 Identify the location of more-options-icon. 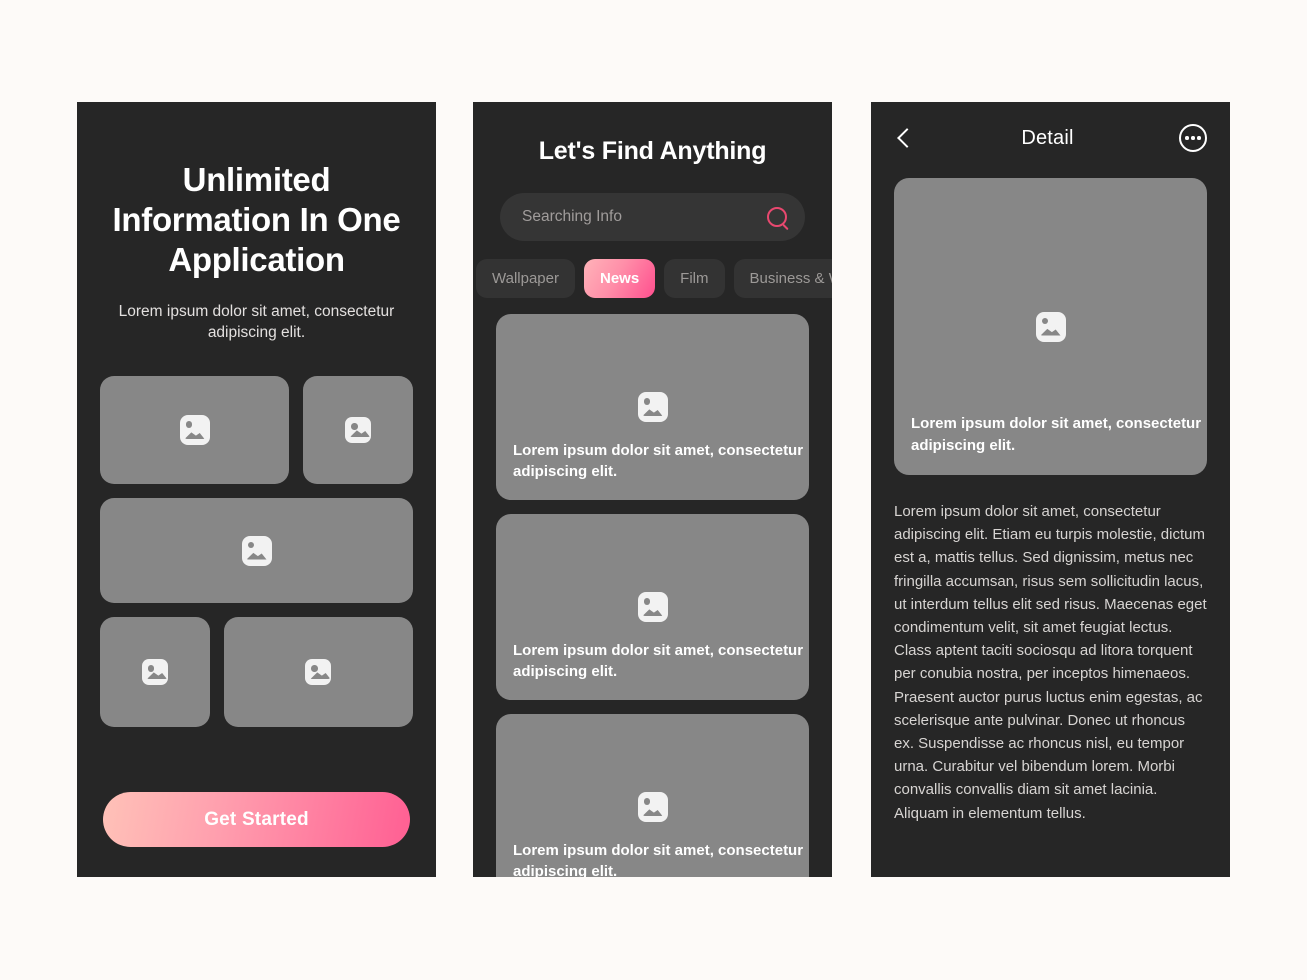
(1193, 138).